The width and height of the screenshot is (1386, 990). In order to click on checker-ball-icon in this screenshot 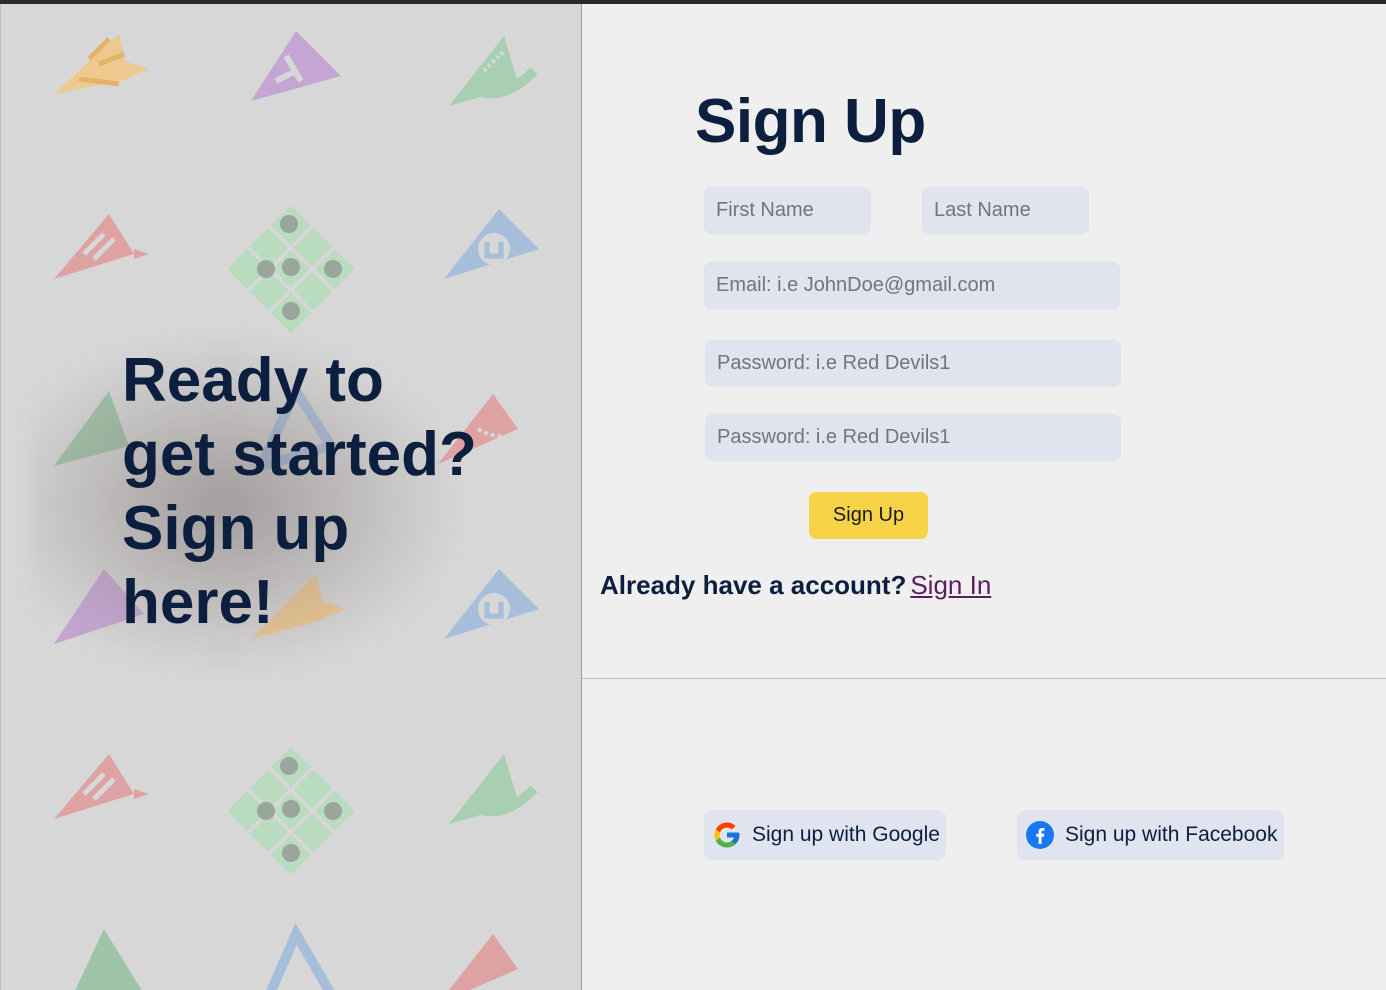, I will do `click(291, 269)`.